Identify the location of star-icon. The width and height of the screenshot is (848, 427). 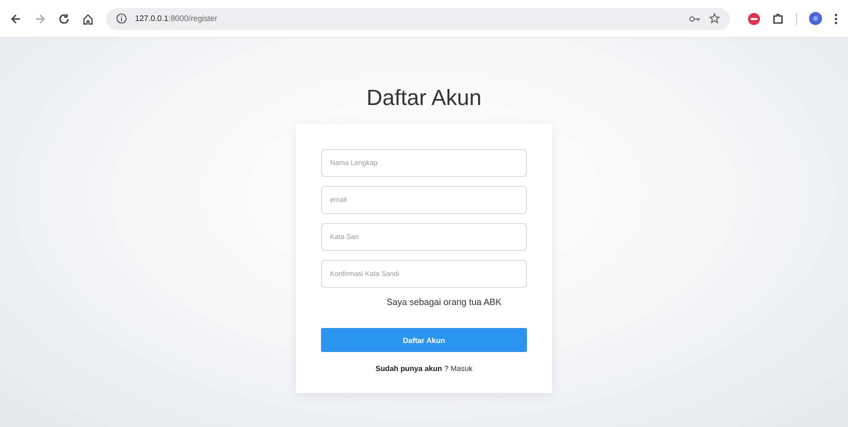
(714, 18).